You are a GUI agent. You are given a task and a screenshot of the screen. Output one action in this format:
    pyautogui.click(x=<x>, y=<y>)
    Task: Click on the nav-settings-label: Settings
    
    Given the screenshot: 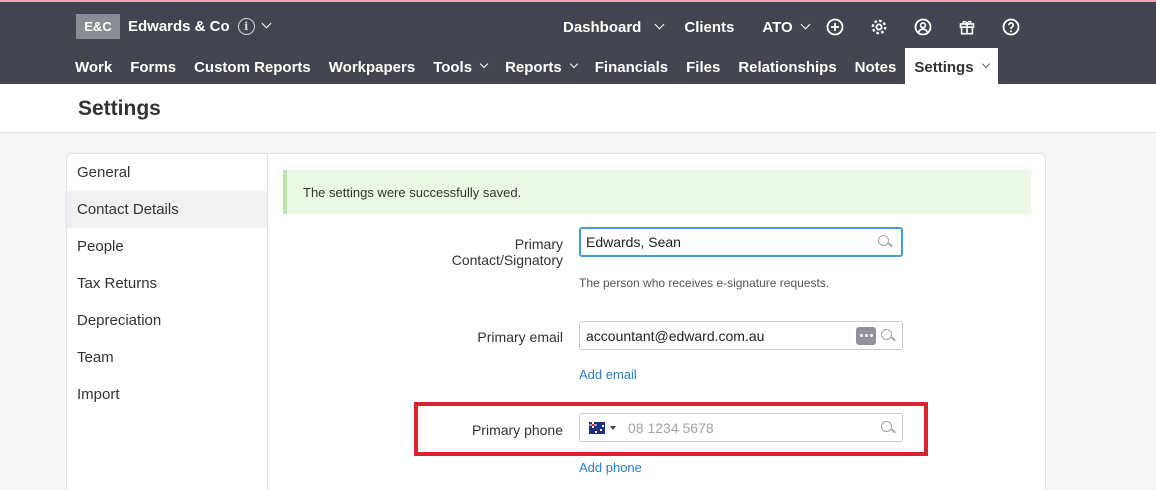 What is the action you would take?
    pyautogui.click(x=944, y=67)
    